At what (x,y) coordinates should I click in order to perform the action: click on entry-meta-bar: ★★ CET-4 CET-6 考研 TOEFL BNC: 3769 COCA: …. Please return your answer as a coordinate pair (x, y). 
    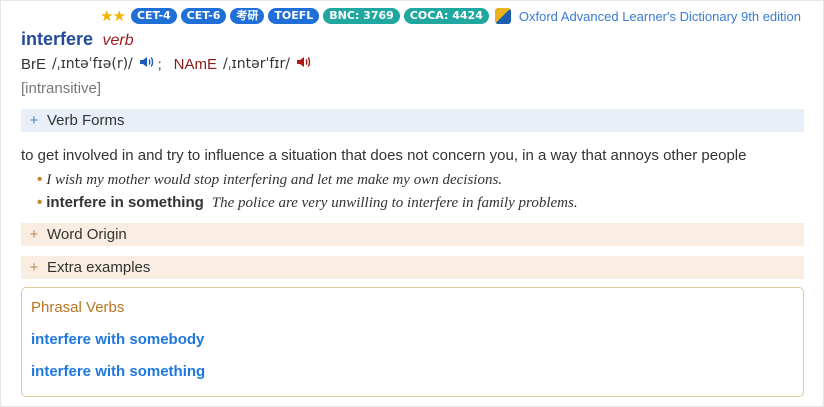
    Looking at the image, I should click on (450, 16).